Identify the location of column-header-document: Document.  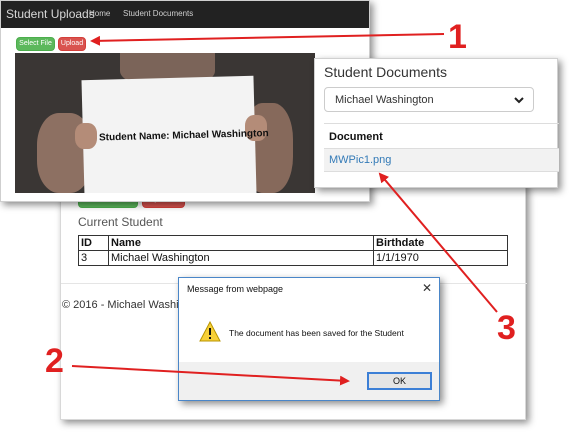
(356, 137).